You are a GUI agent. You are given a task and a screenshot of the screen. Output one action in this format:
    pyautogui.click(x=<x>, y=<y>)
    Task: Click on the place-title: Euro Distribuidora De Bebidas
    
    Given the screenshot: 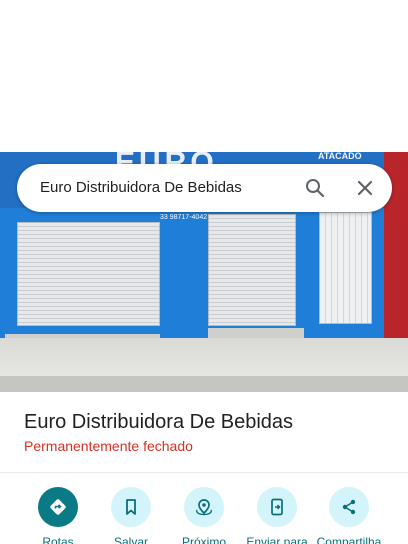 What is the action you would take?
    pyautogui.click(x=159, y=422)
    